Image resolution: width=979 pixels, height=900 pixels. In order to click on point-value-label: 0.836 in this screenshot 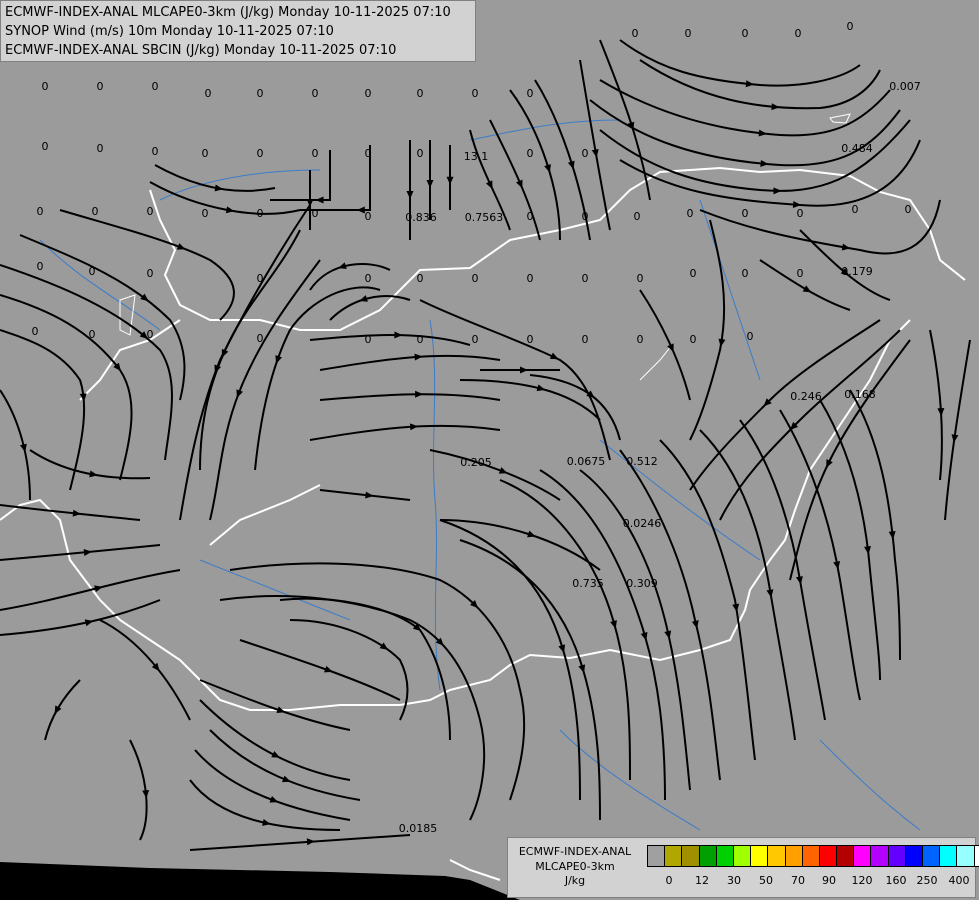, I will do `click(421, 217)`.